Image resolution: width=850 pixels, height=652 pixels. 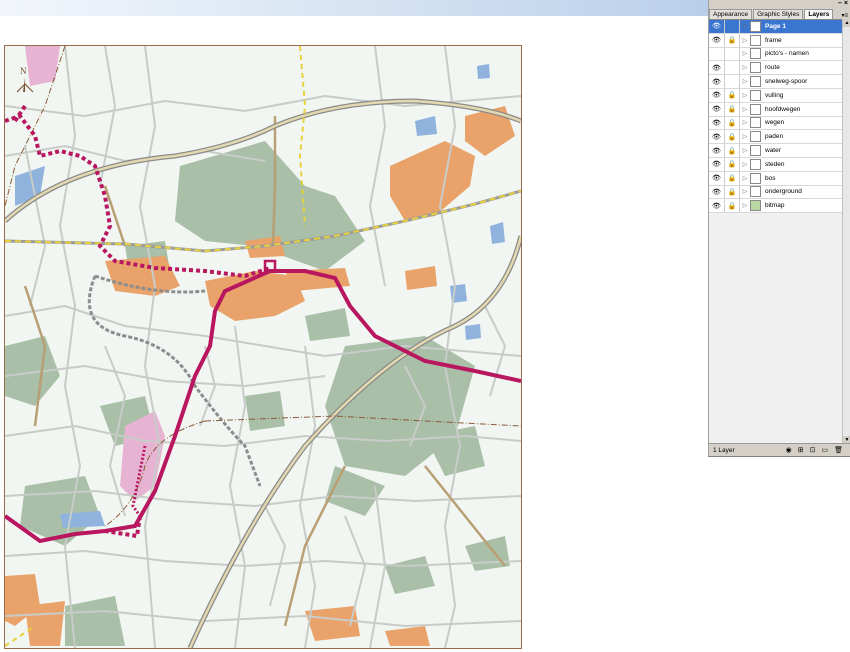 I want to click on layer-row-route: 👁 ▷ route ○, so click(x=779, y=68).